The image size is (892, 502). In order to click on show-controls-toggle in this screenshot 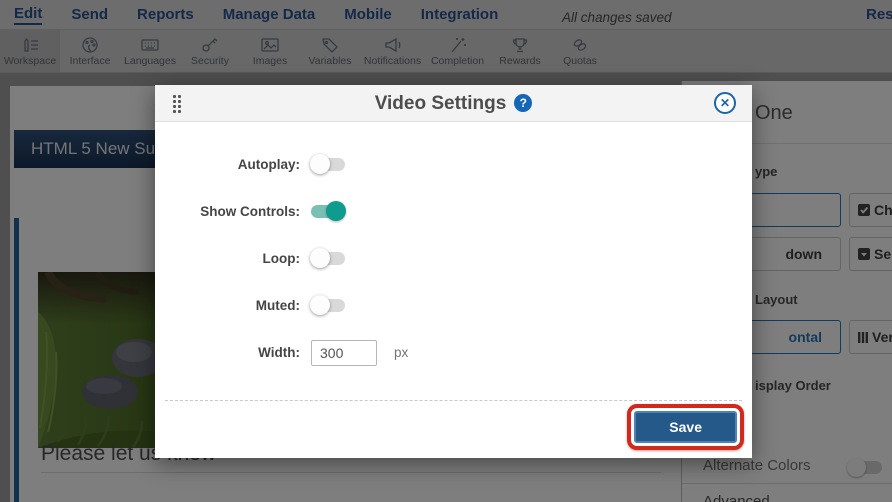, I will do `click(328, 211)`.